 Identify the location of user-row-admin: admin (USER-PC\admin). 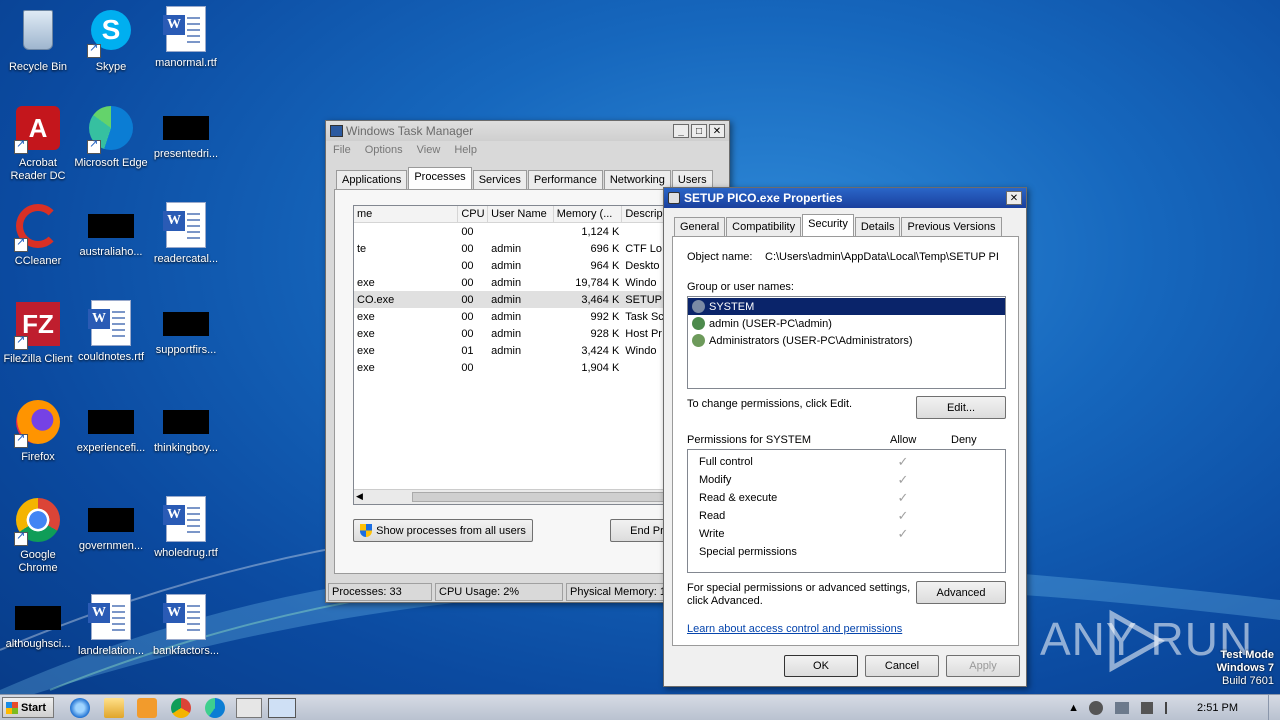
(846, 323).